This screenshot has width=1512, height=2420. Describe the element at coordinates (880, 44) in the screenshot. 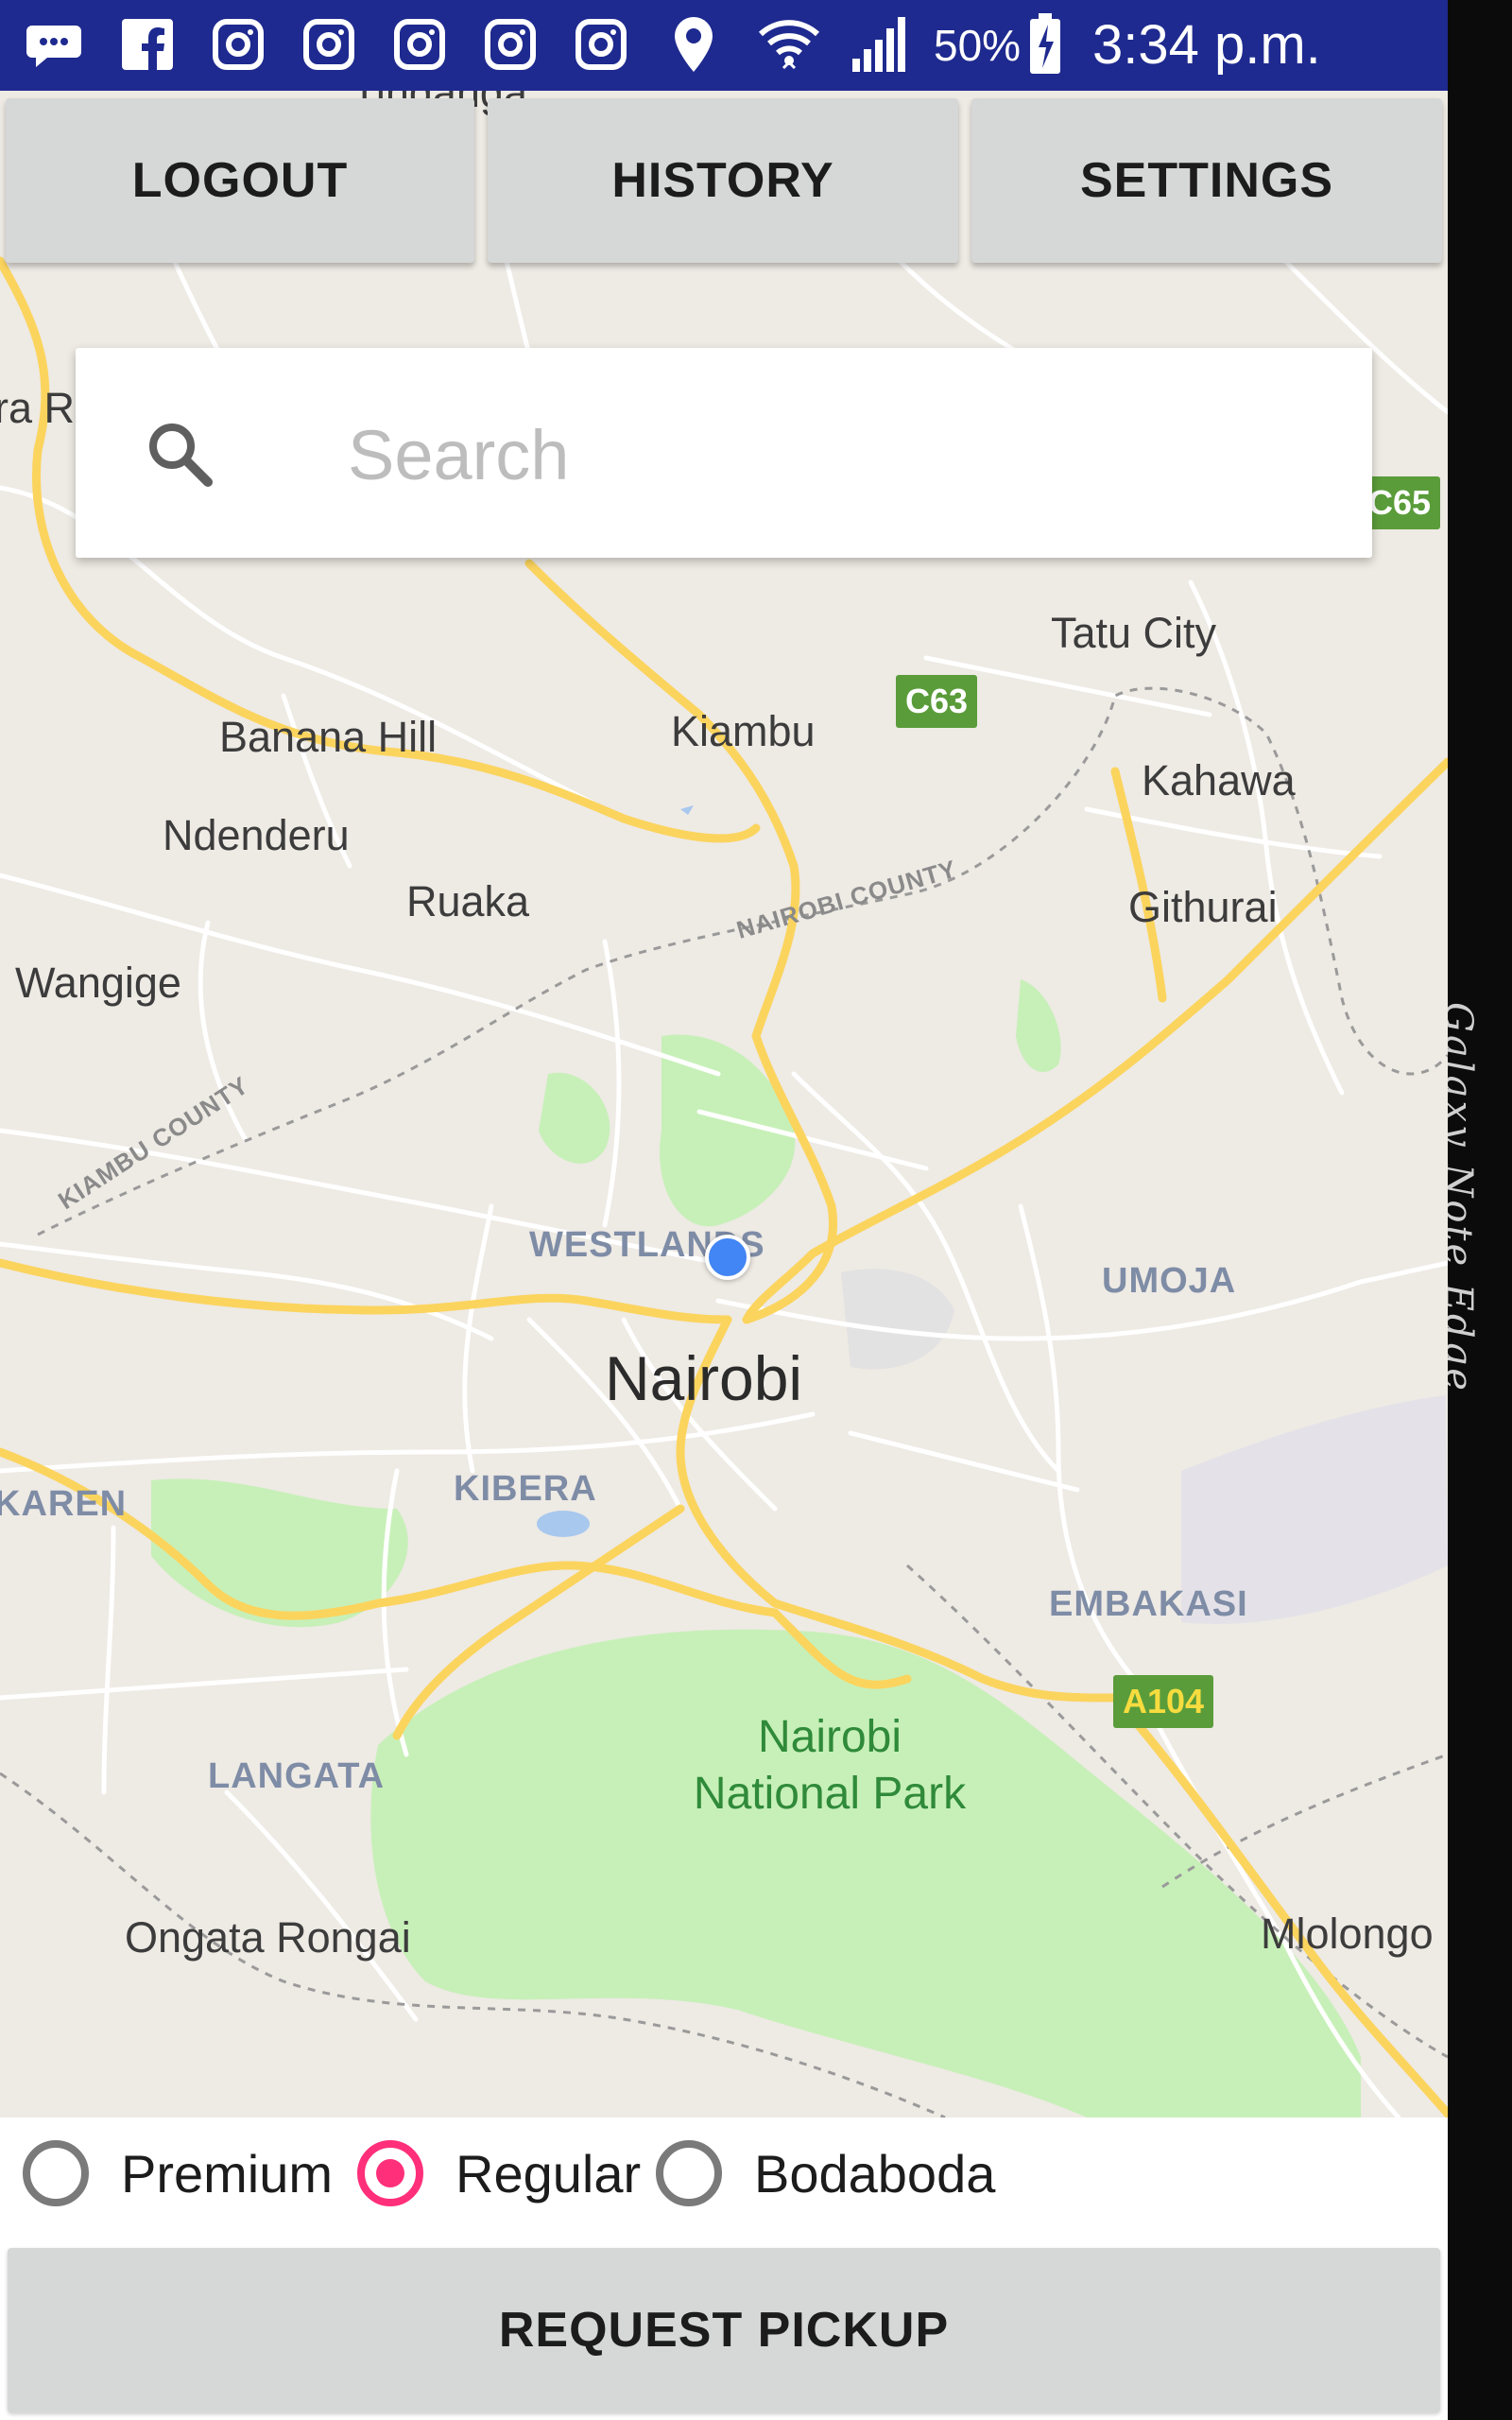

I see `signal-icon` at that location.